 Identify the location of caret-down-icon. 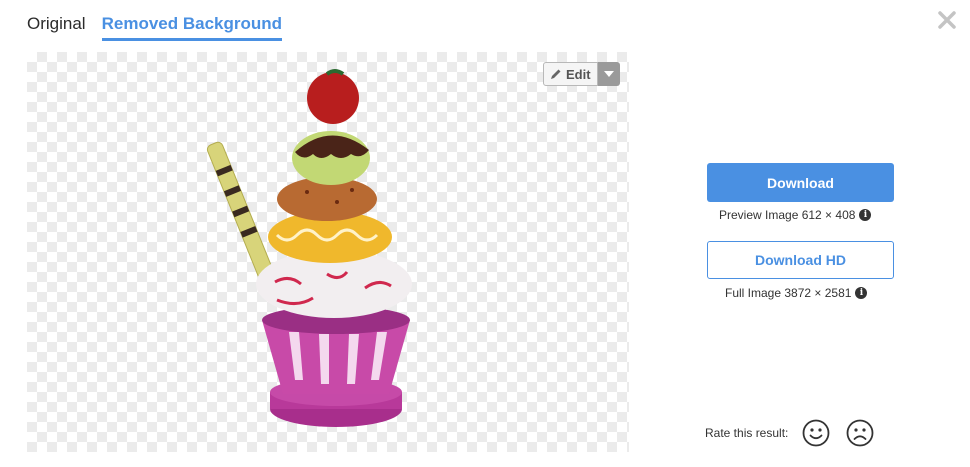
(608, 74).